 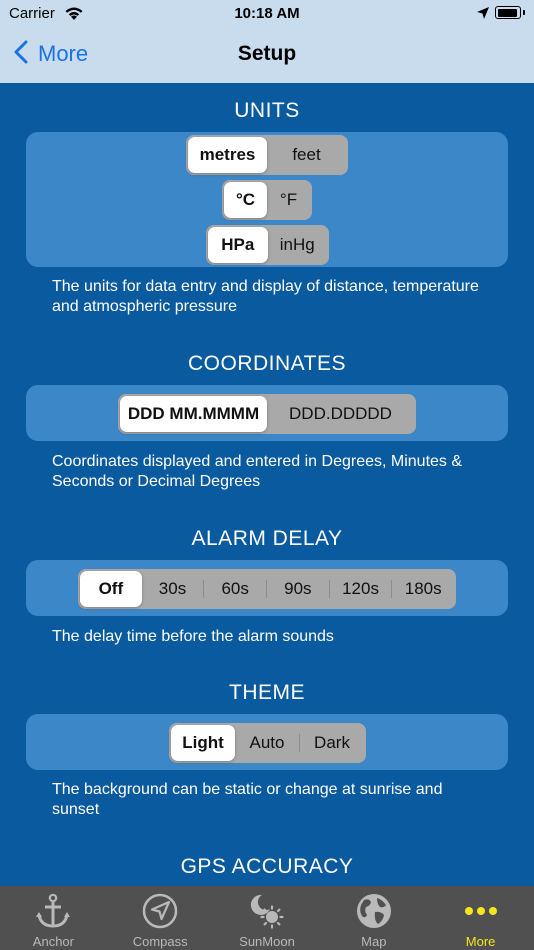 I want to click on sun-moon-icon, so click(x=267, y=911).